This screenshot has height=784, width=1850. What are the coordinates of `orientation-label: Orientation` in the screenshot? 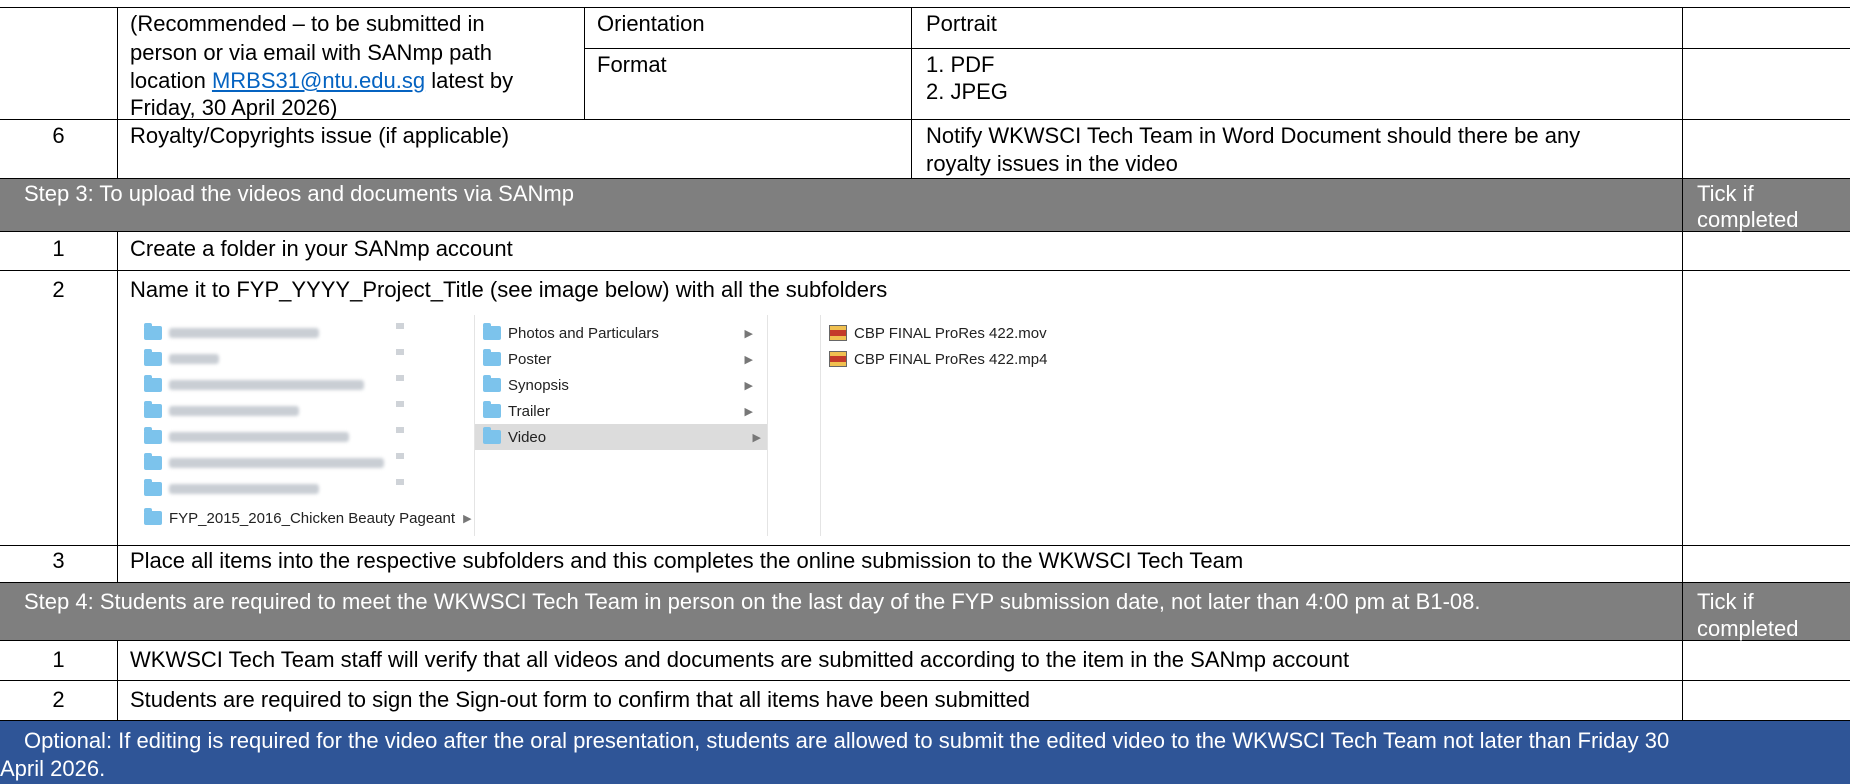 It's located at (651, 23).